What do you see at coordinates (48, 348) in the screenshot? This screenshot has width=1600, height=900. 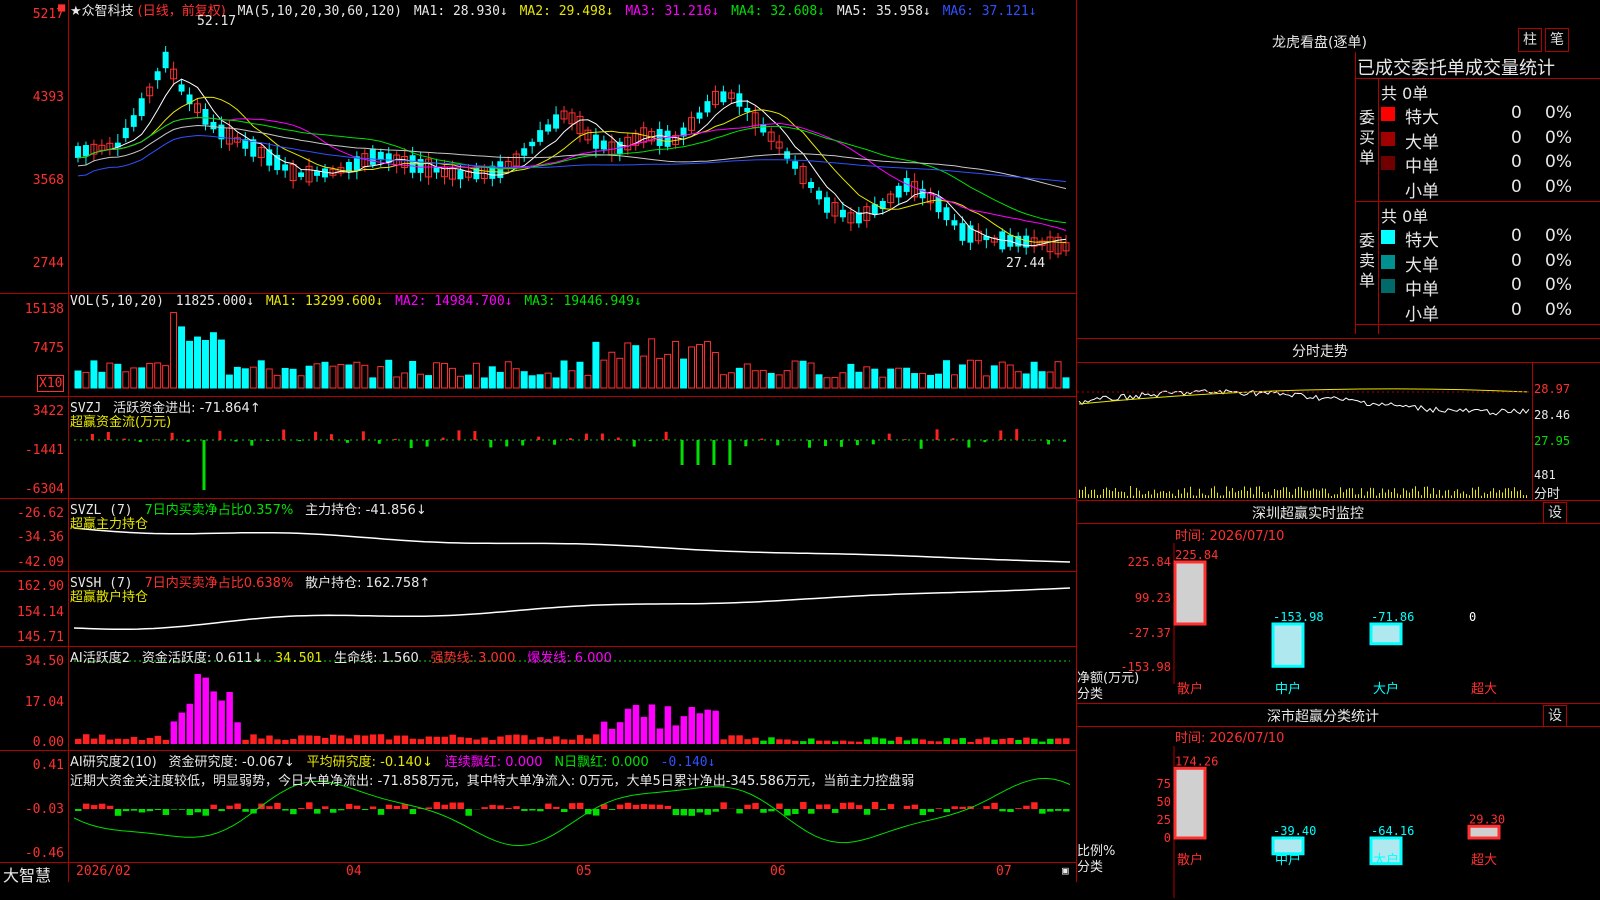 I see `vol-axis-label: 7475` at bounding box center [48, 348].